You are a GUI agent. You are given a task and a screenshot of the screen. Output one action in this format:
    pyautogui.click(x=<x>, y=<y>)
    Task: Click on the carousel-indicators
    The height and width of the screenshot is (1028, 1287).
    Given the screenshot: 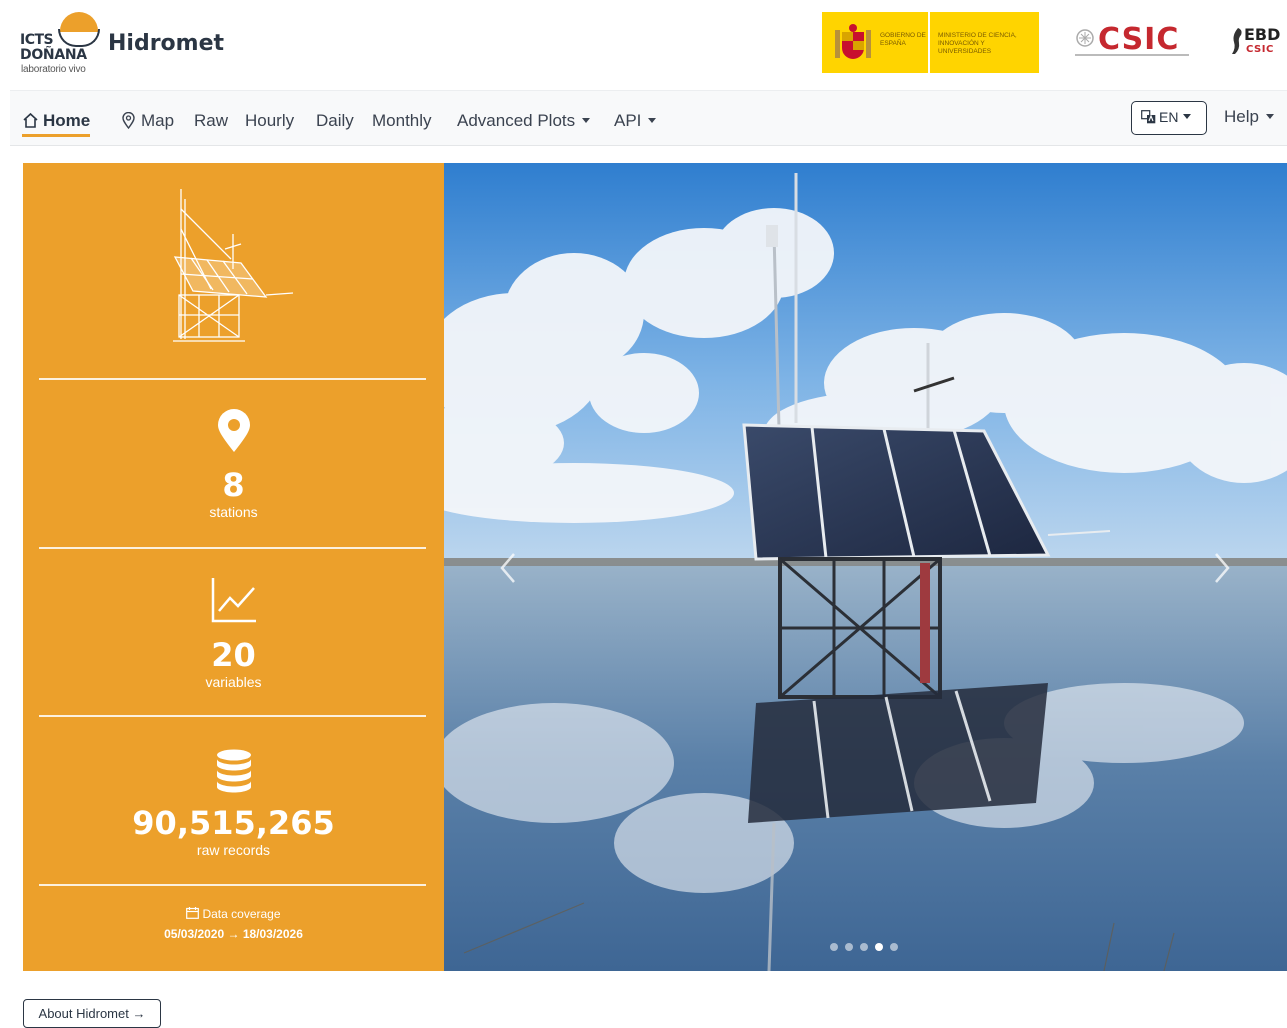 What is the action you would take?
    pyautogui.click(x=870, y=948)
    